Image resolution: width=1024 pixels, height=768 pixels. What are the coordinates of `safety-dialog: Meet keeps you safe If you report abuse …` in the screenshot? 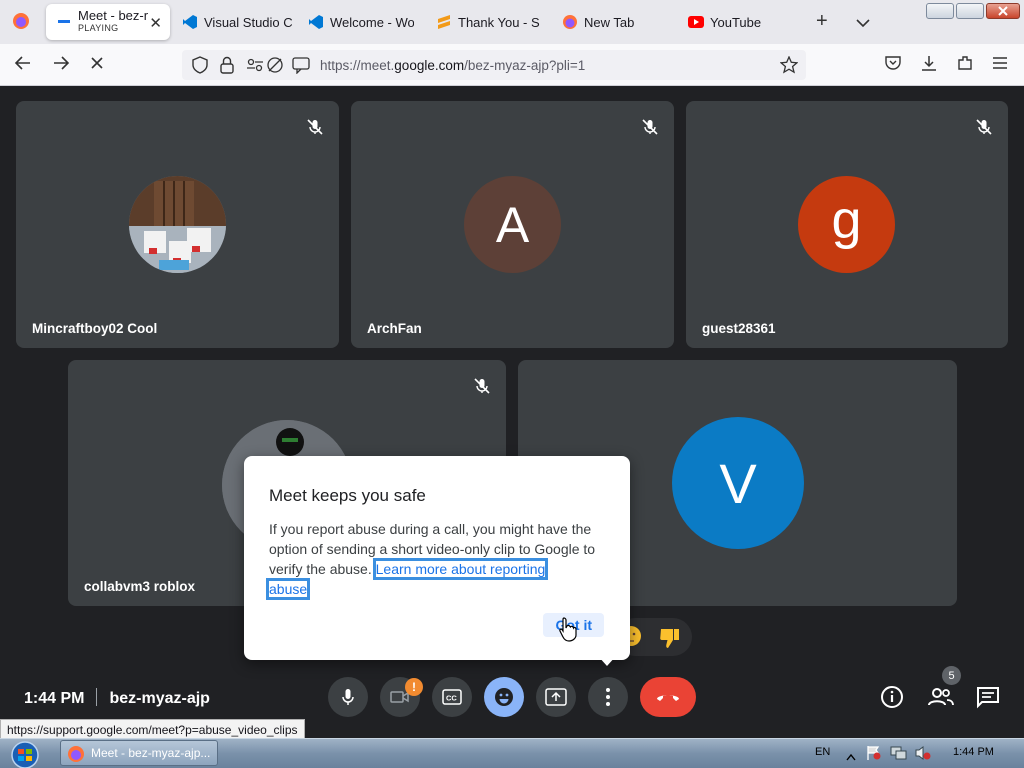 It's located at (437, 561).